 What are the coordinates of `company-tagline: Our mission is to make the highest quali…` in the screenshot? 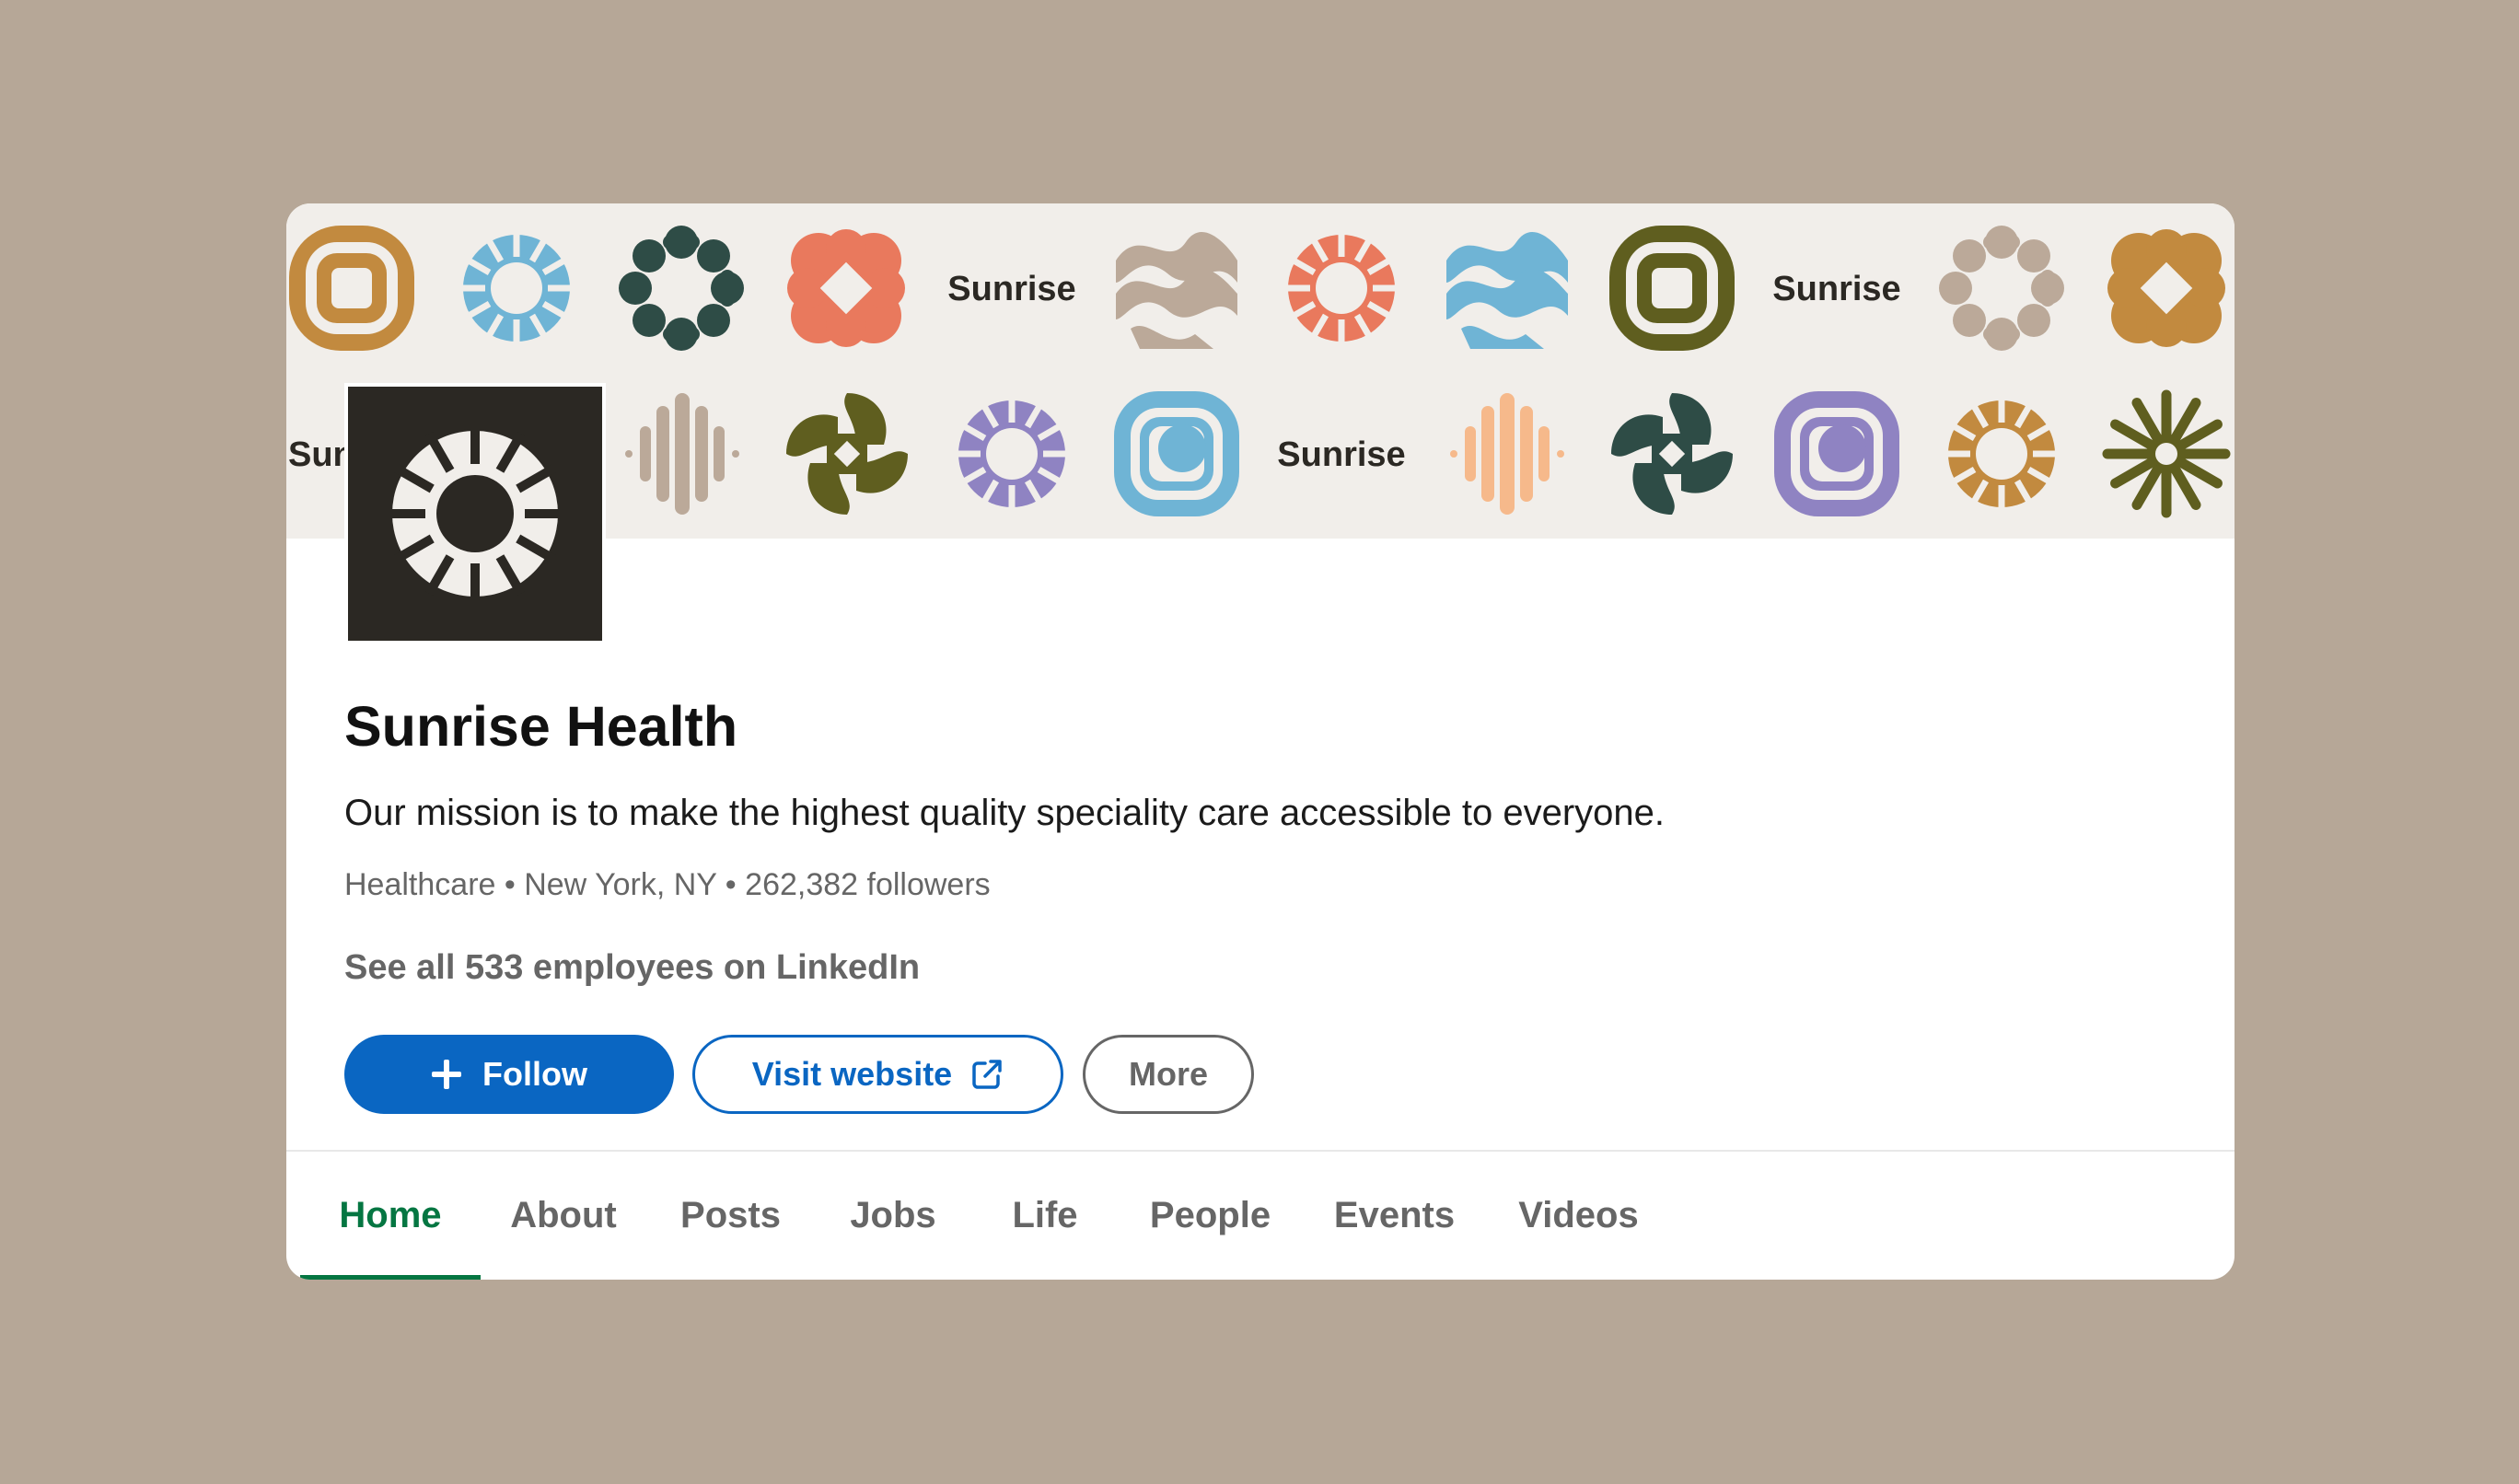 It's located at (1005, 813).